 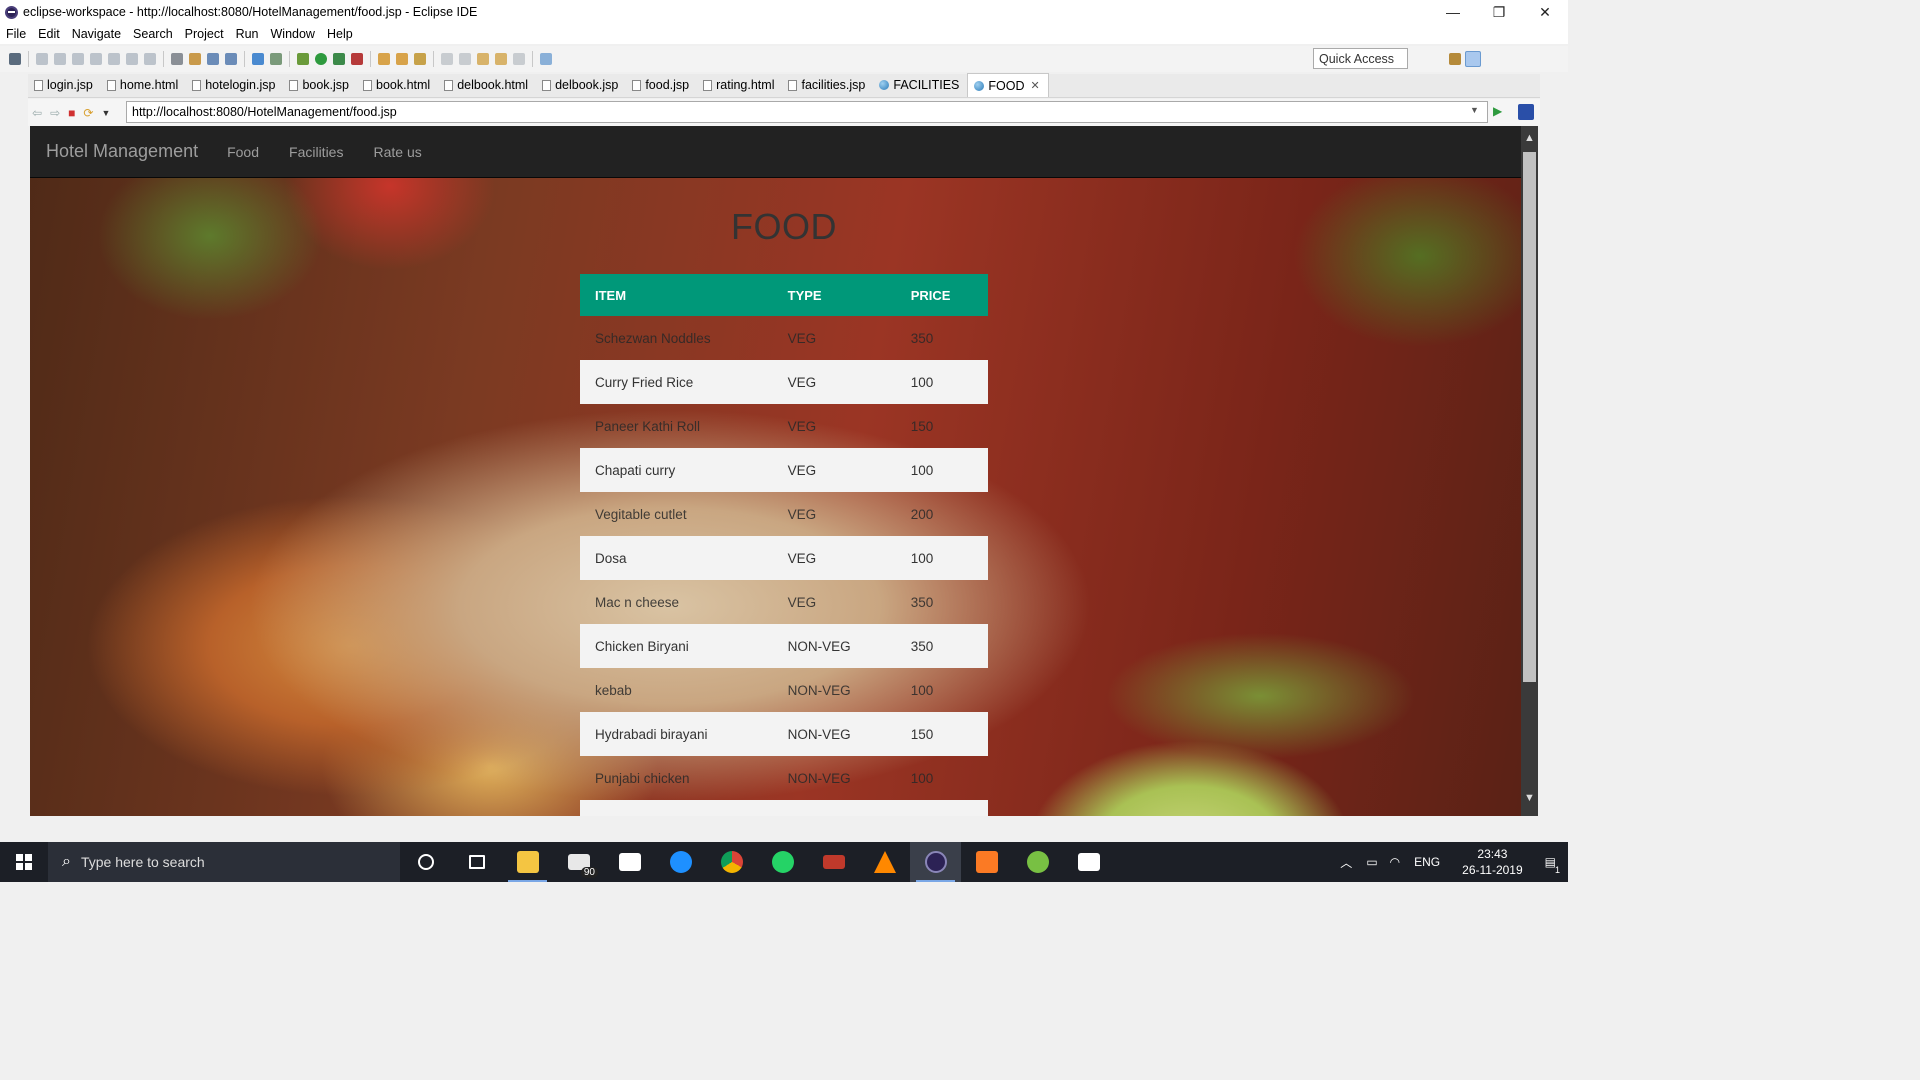 I want to click on new-server-icon, so click(x=195, y=59).